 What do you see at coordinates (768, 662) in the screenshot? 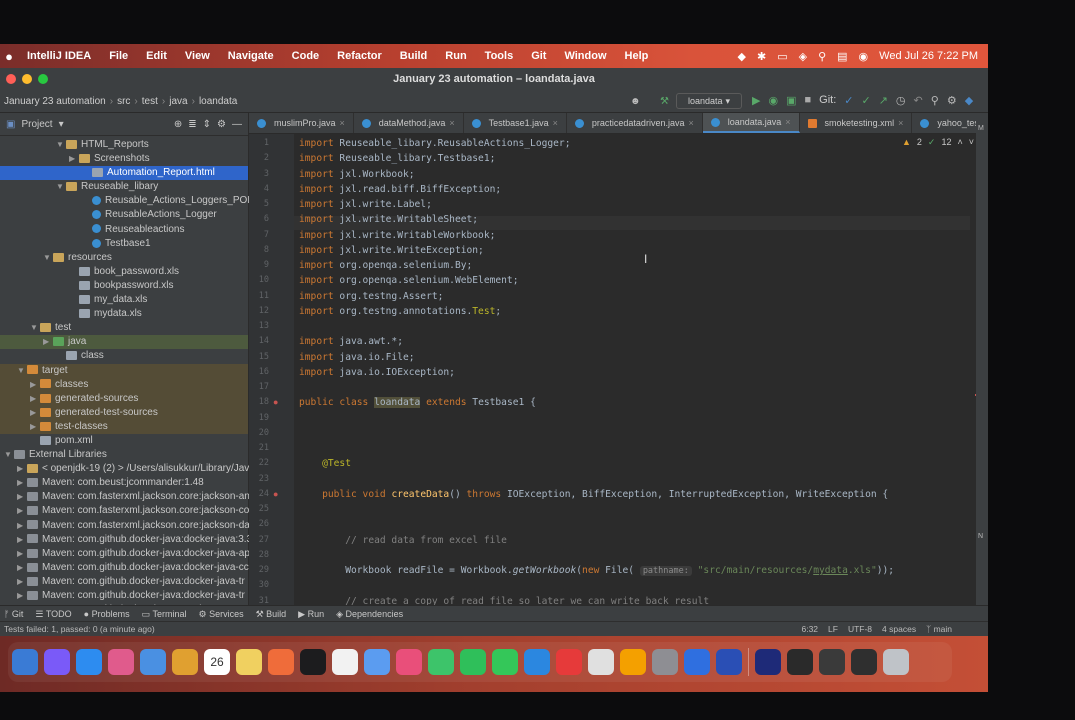
I see `excel-icon` at bounding box center [768, 662].